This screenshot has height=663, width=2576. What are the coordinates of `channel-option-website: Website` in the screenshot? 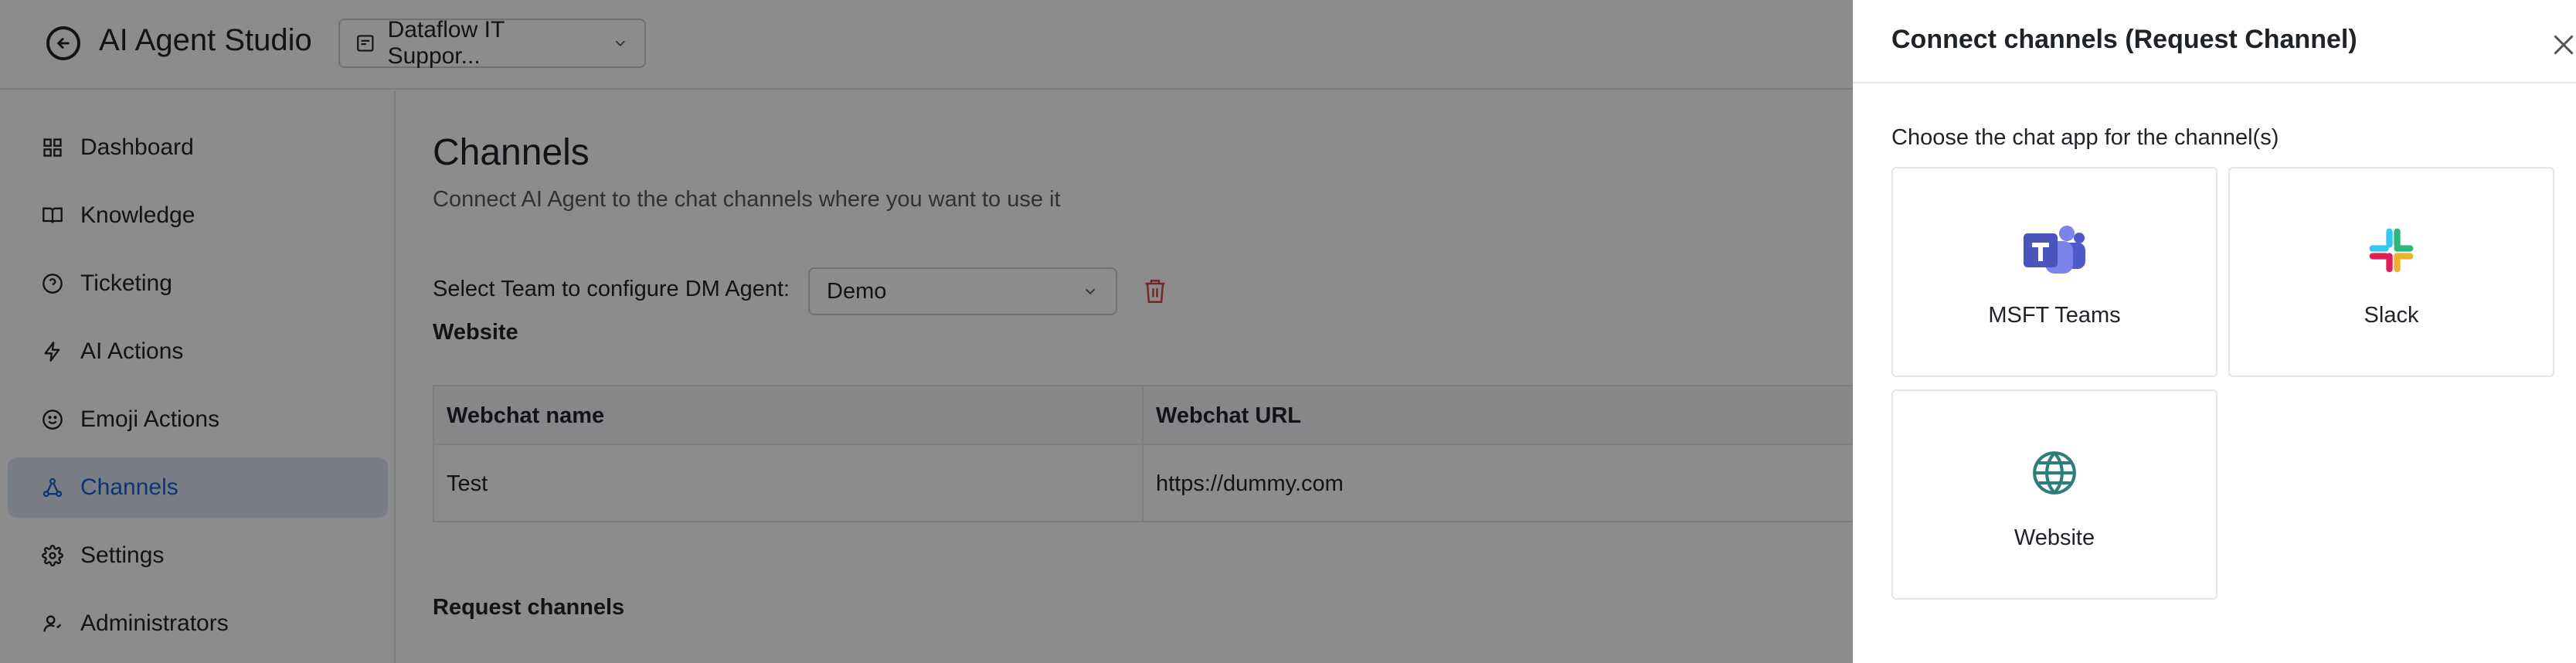 It's located at (2054, 495).